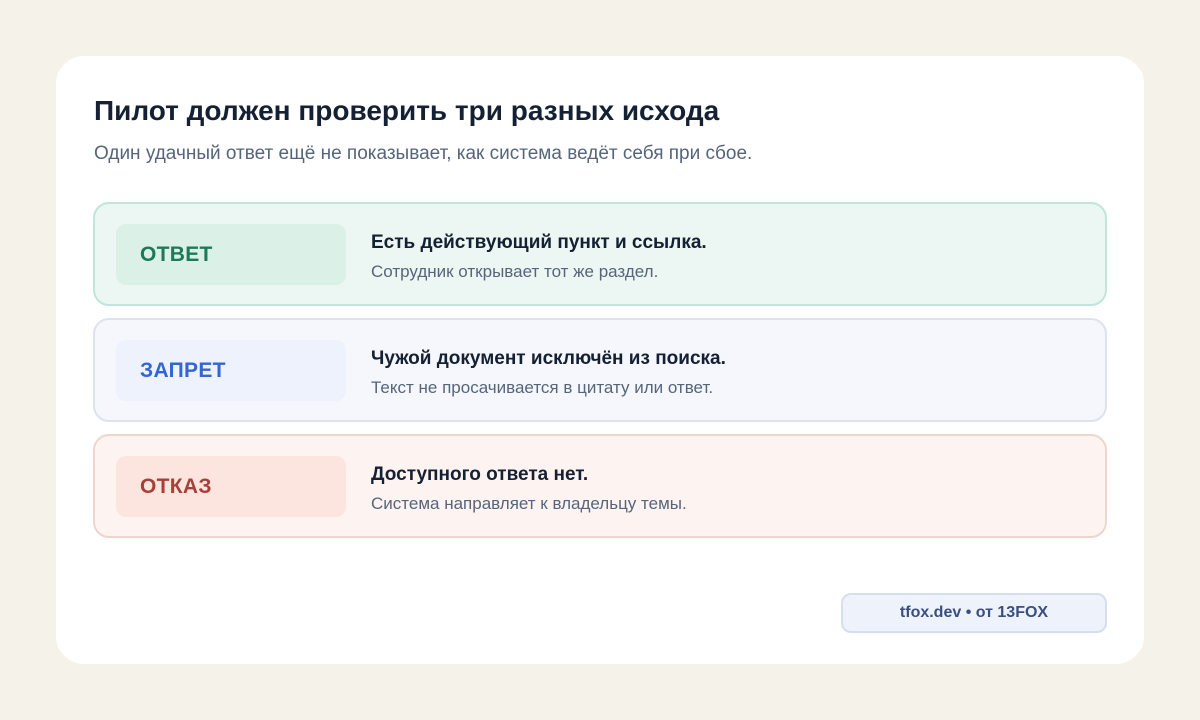 The image size is (1200, 720). Describe the element at coordinates (529, 503) in the screenshot. I see `outcome-refusal-description: Система направляет к владельцу темы.` at that location.